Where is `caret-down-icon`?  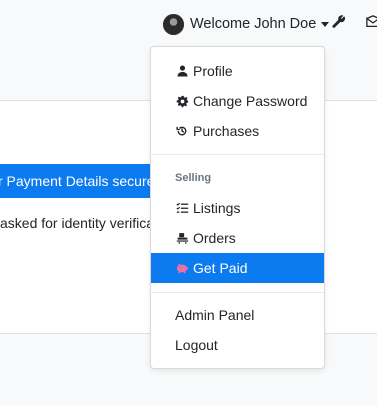
caret-down-icon is located at coordinates (325, 24).